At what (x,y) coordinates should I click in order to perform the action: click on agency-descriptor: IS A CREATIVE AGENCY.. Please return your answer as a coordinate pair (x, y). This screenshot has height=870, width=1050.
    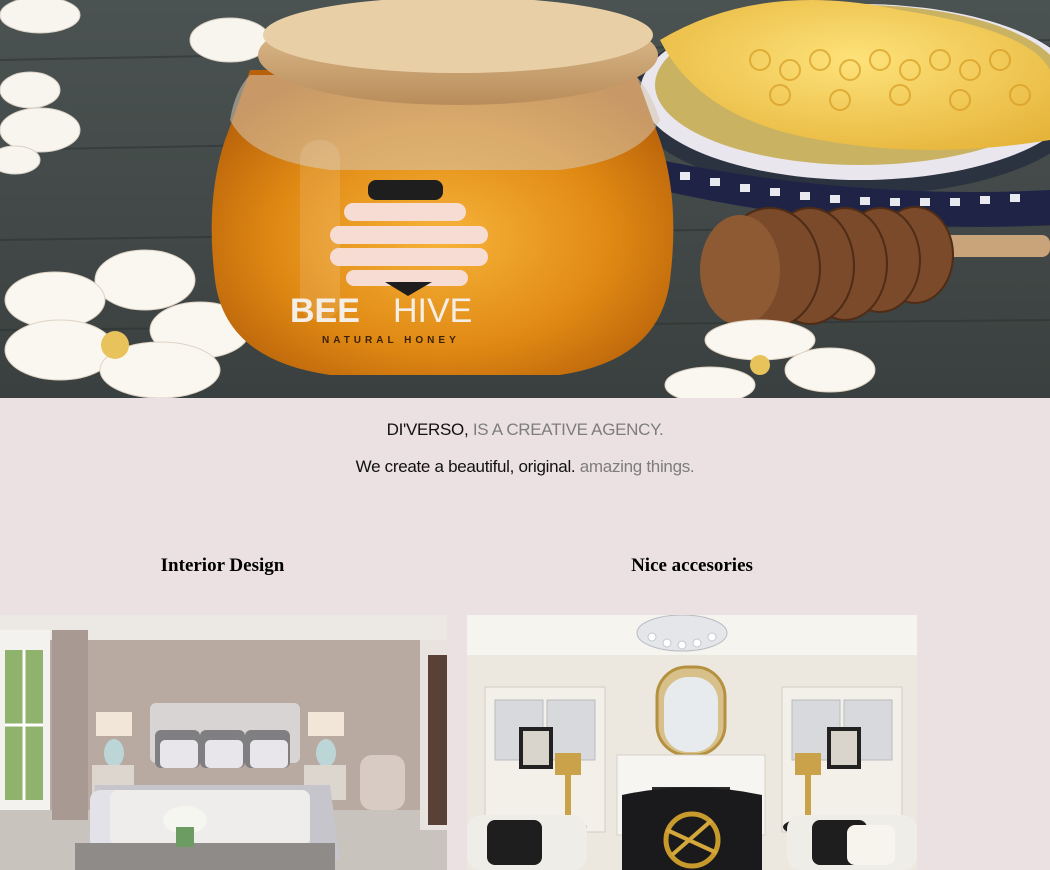
    Looking at the image, I should click on (568, 429).